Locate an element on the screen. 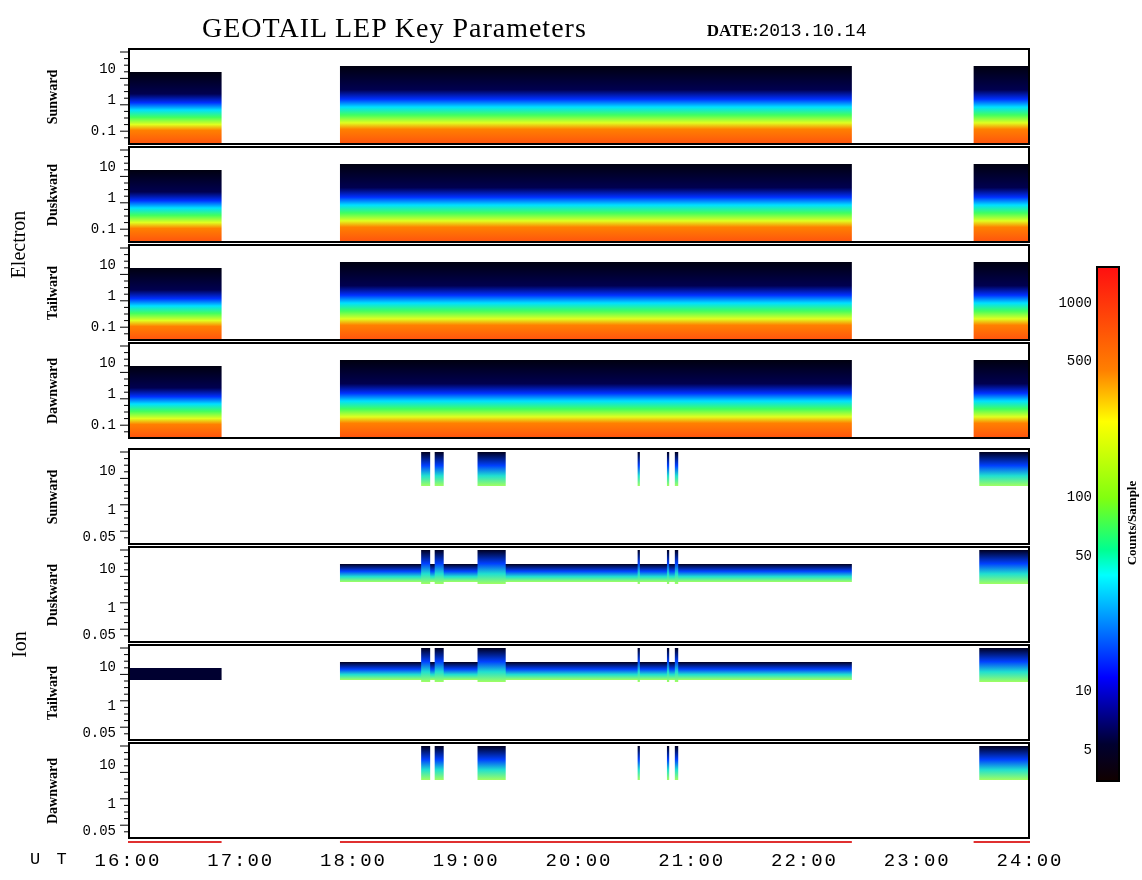 Image resolution: width=1142 pixels, height=880 pixels. x-tick-label: 17:00 is located at coordinates (241, 861).